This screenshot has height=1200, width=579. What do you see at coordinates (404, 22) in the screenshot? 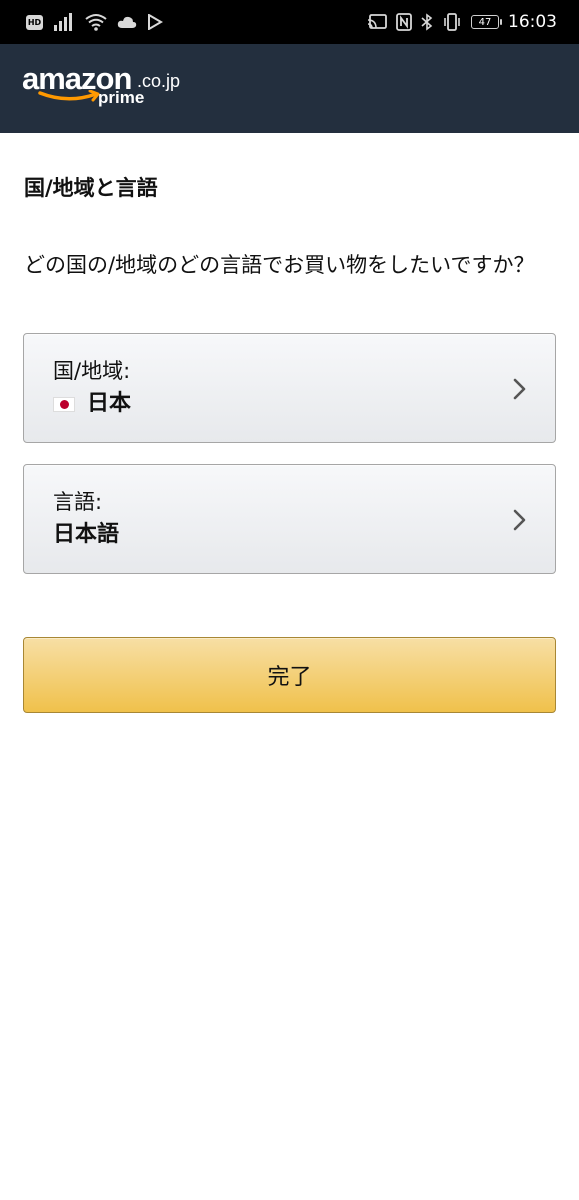
I see `nfc-icon` at bounding box center [404, 22].